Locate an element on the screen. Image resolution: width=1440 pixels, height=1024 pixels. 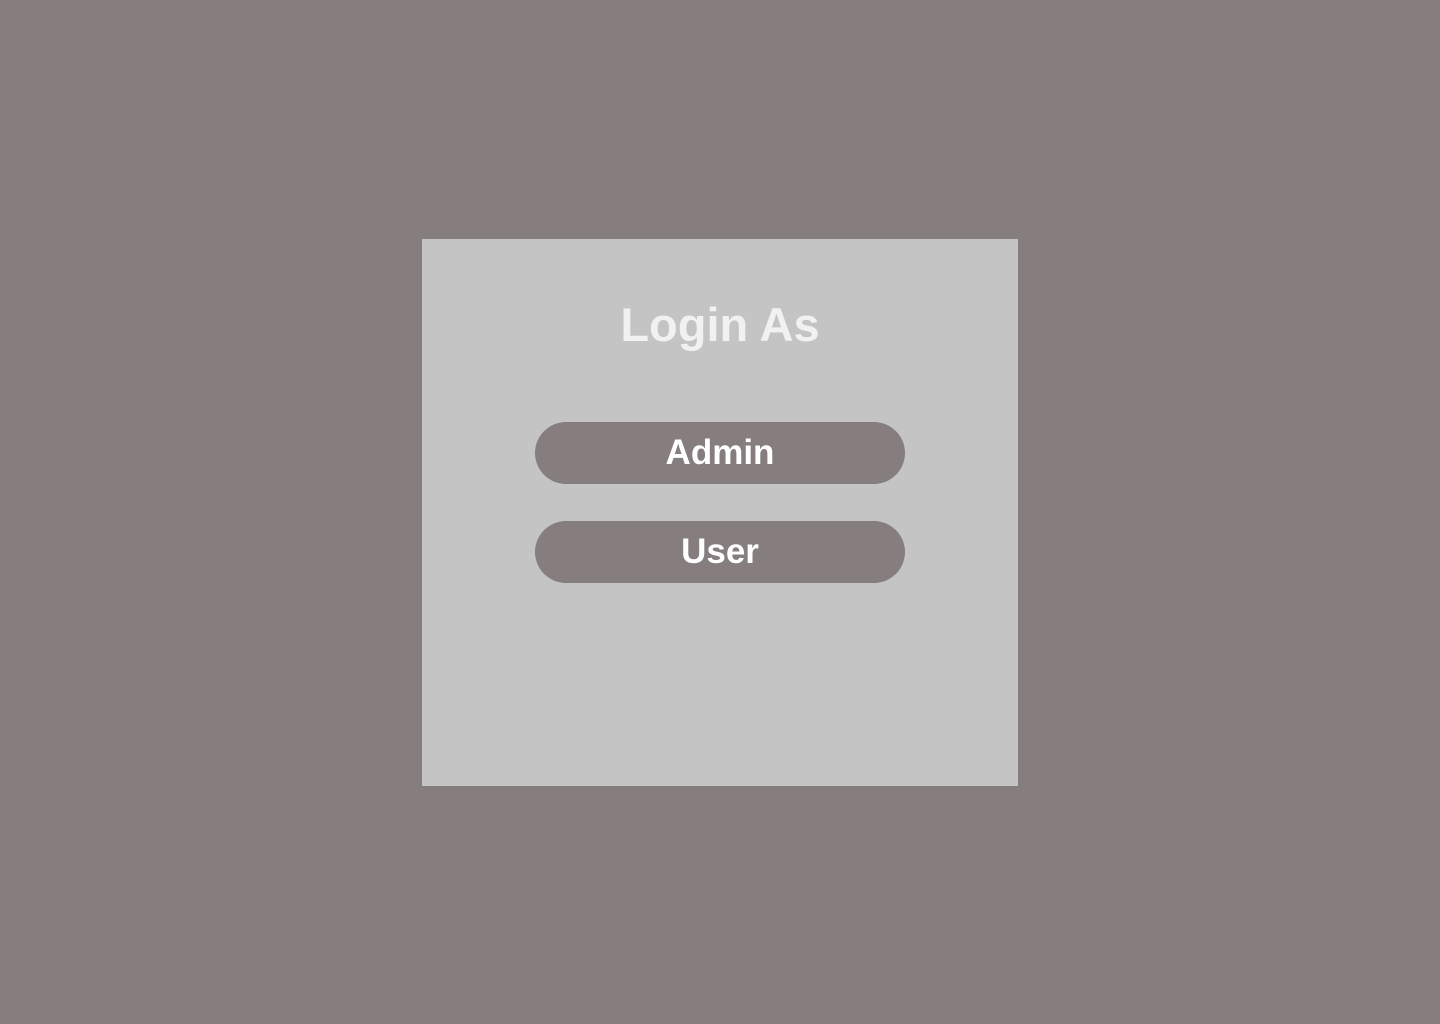
admin-button: Admin is located at coordinates (720, 453).